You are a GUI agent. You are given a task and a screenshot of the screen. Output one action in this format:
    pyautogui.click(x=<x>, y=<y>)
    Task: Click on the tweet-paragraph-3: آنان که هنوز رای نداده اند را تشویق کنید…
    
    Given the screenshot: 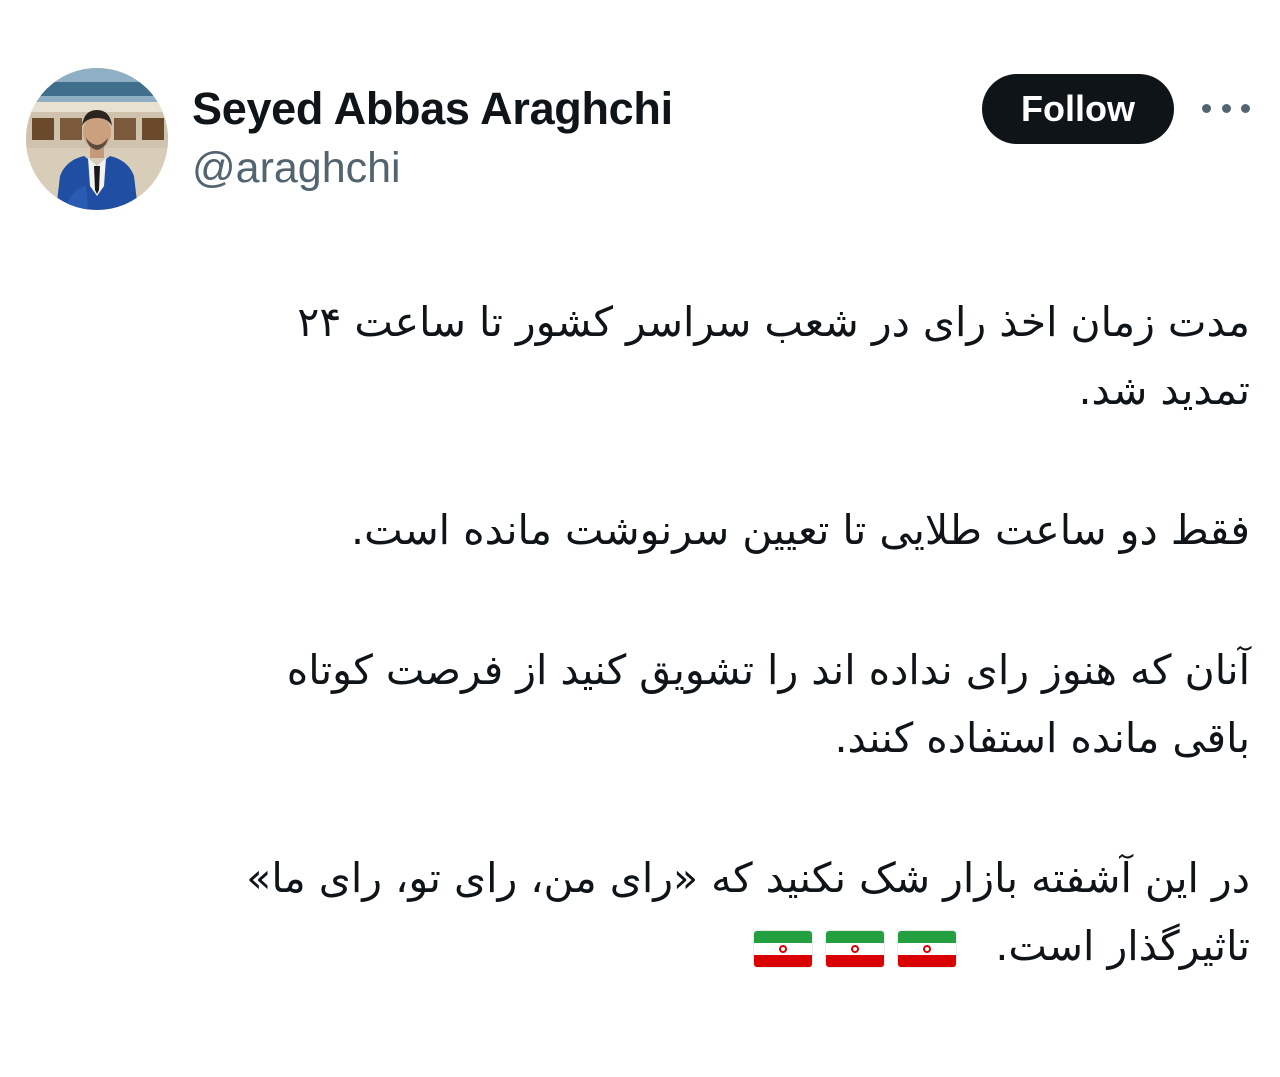 What is the action you would take?
    pyautogui.click(x=670, y=704)
    